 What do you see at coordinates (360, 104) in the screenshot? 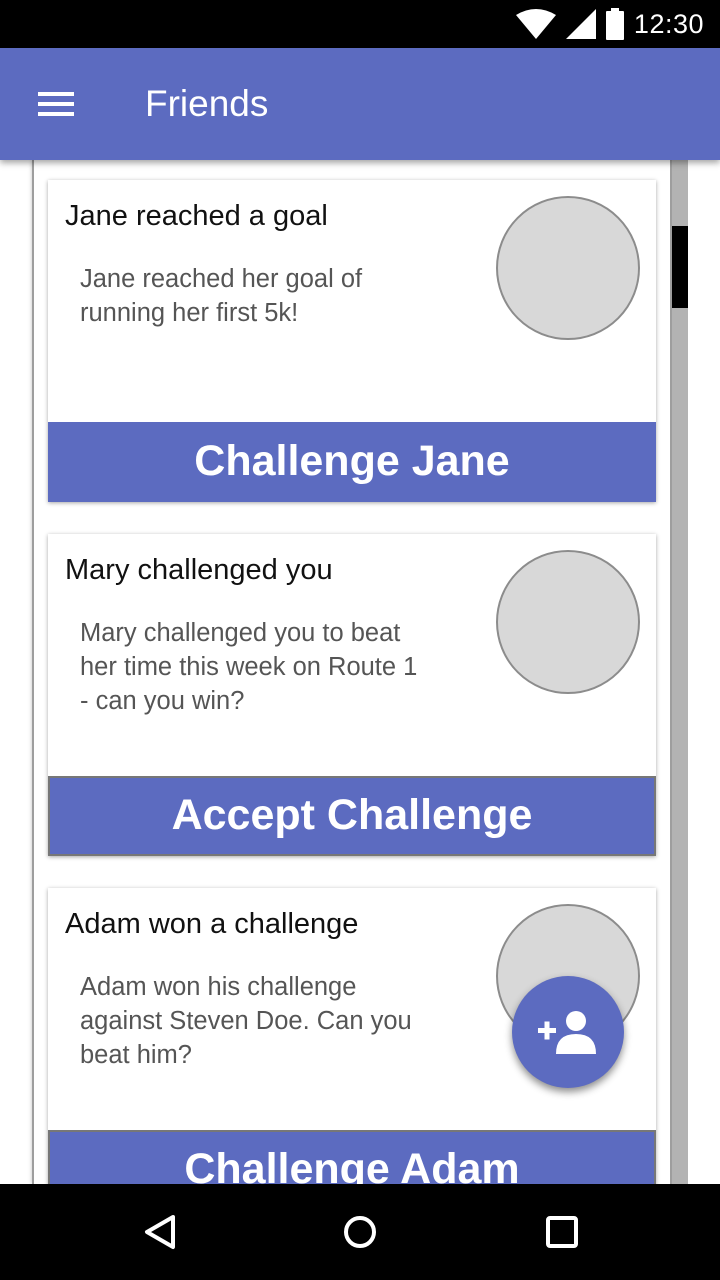
I see `app-bar: Friends` at bounding box center [360, 104].